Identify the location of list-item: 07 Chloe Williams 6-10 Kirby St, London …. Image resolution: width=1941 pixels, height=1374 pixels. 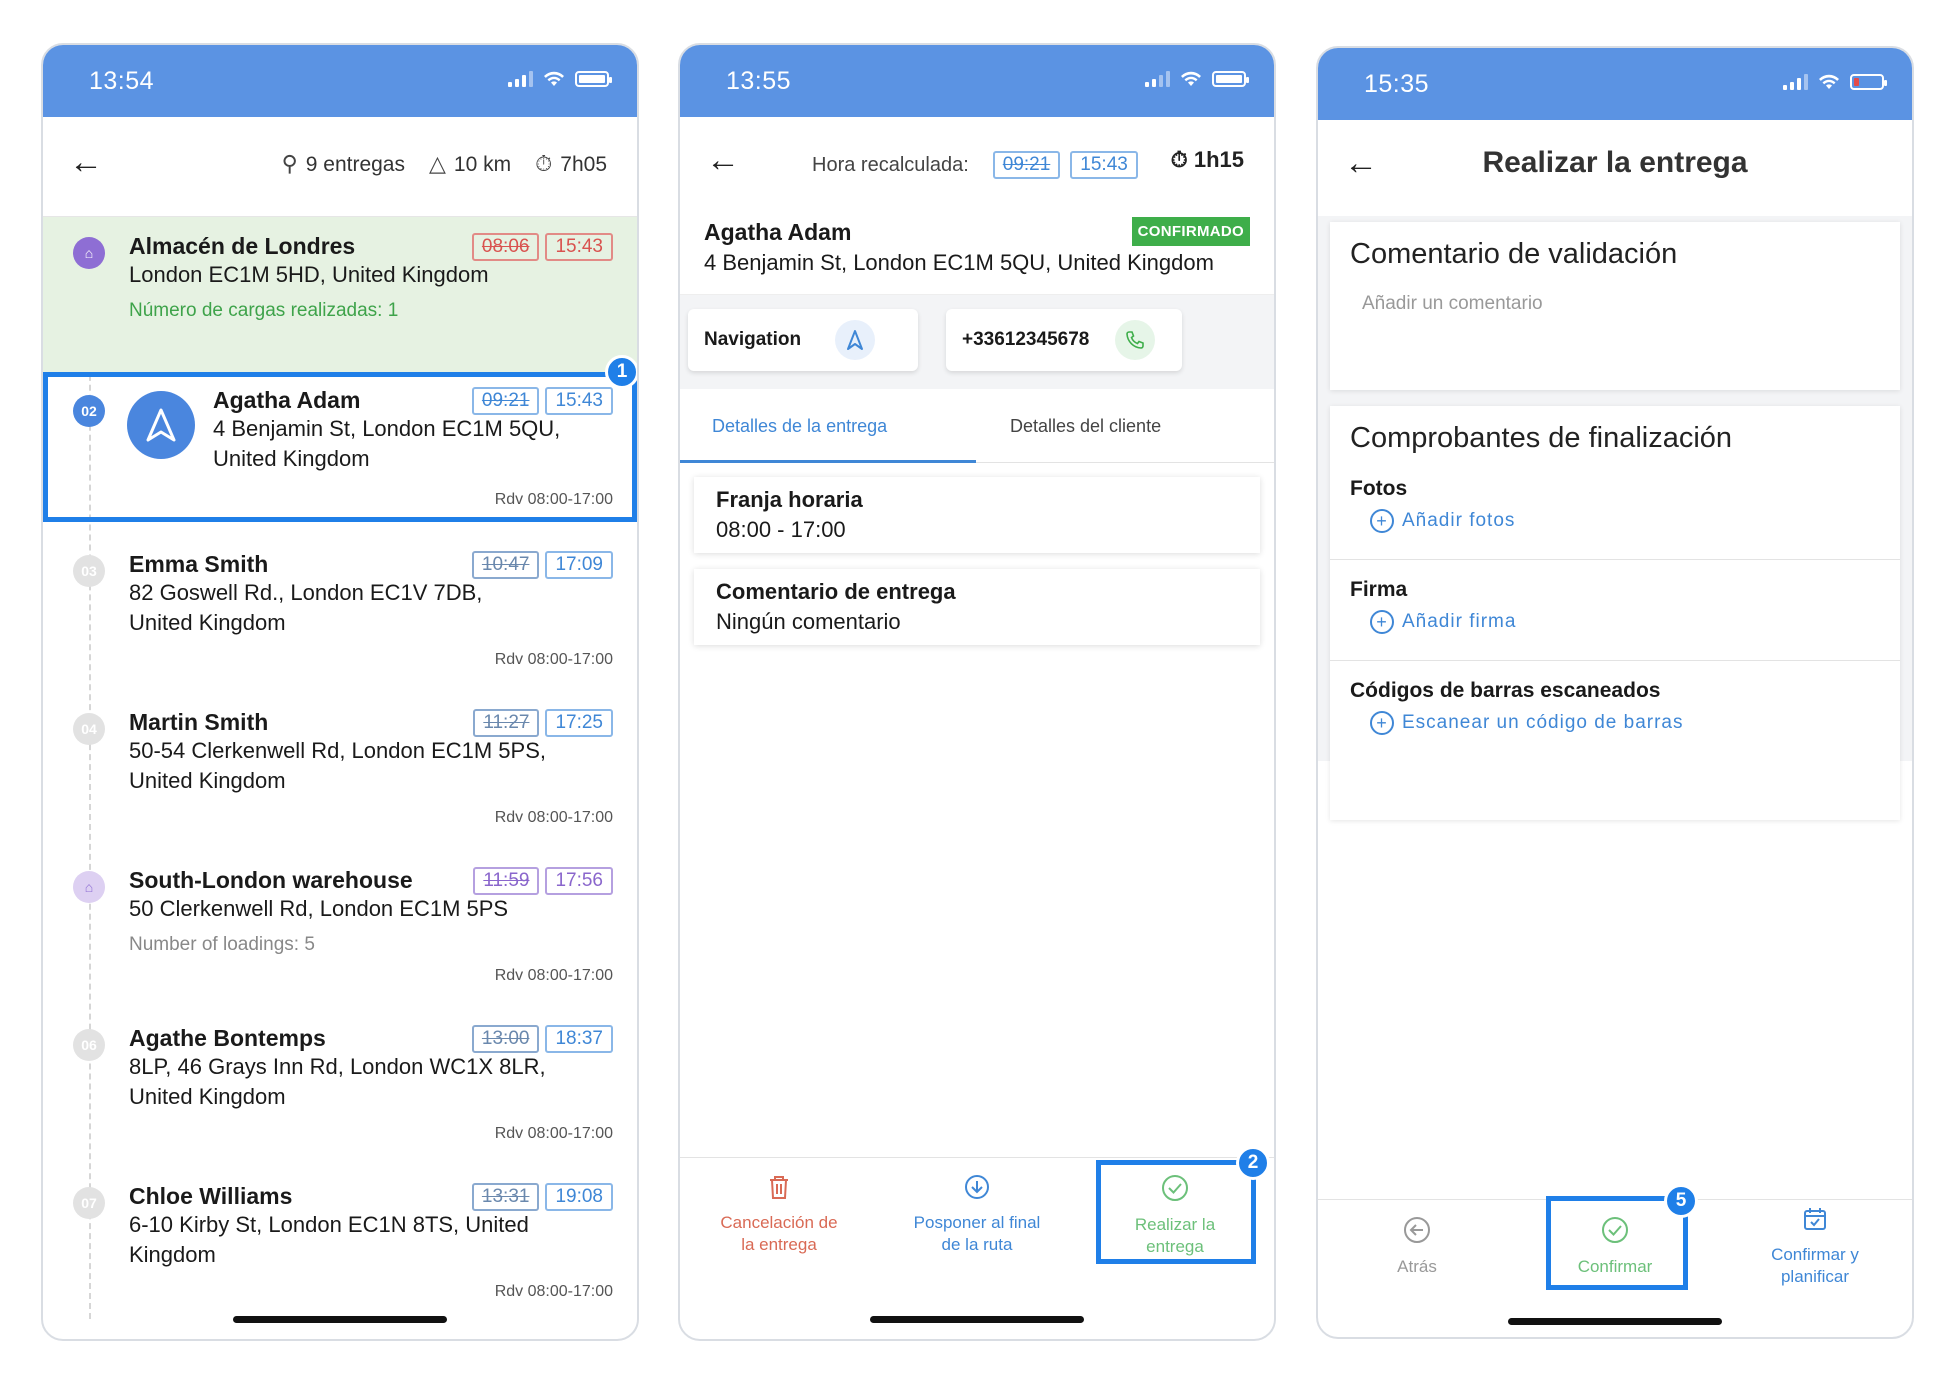
(340, 1244).